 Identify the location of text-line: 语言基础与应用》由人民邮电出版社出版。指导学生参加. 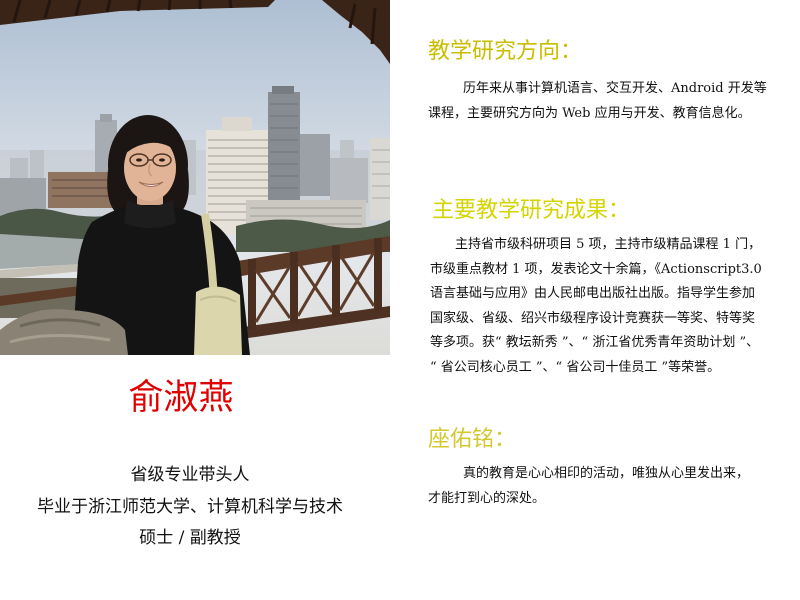
(593, 294).